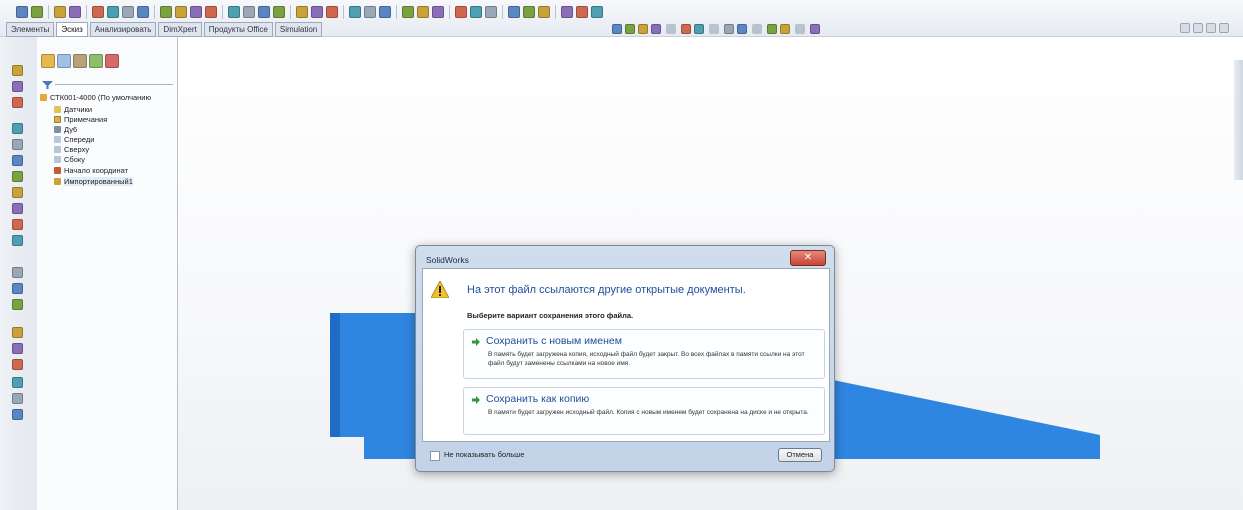  I want to click on filter-field, so click(114, 84).